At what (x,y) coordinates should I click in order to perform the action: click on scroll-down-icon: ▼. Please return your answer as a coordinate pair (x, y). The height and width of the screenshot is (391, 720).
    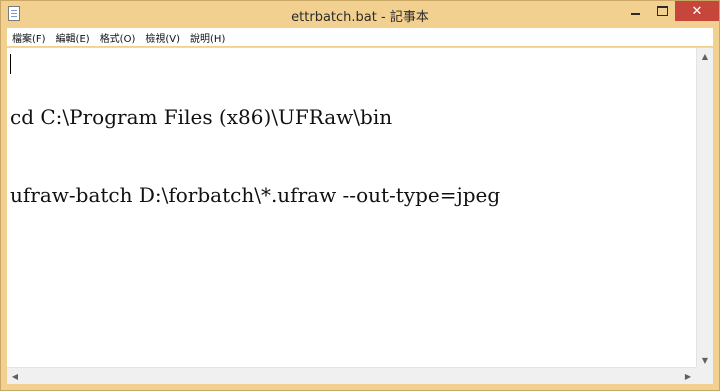
    Looking at the image, I should click on (705, 360).